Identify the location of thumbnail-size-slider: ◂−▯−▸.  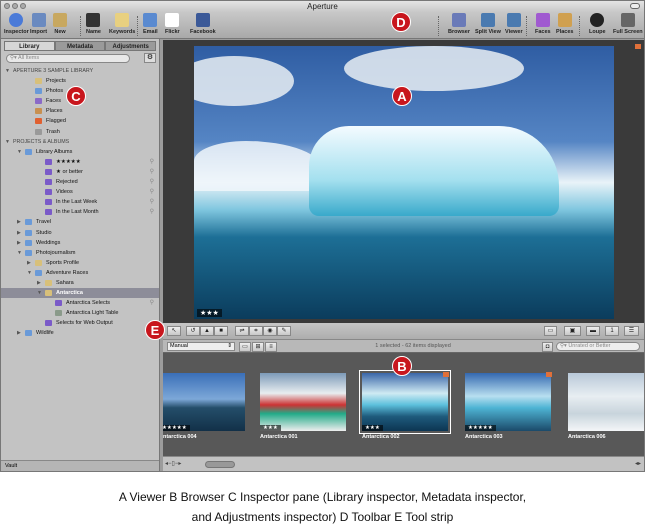
(173, 463).